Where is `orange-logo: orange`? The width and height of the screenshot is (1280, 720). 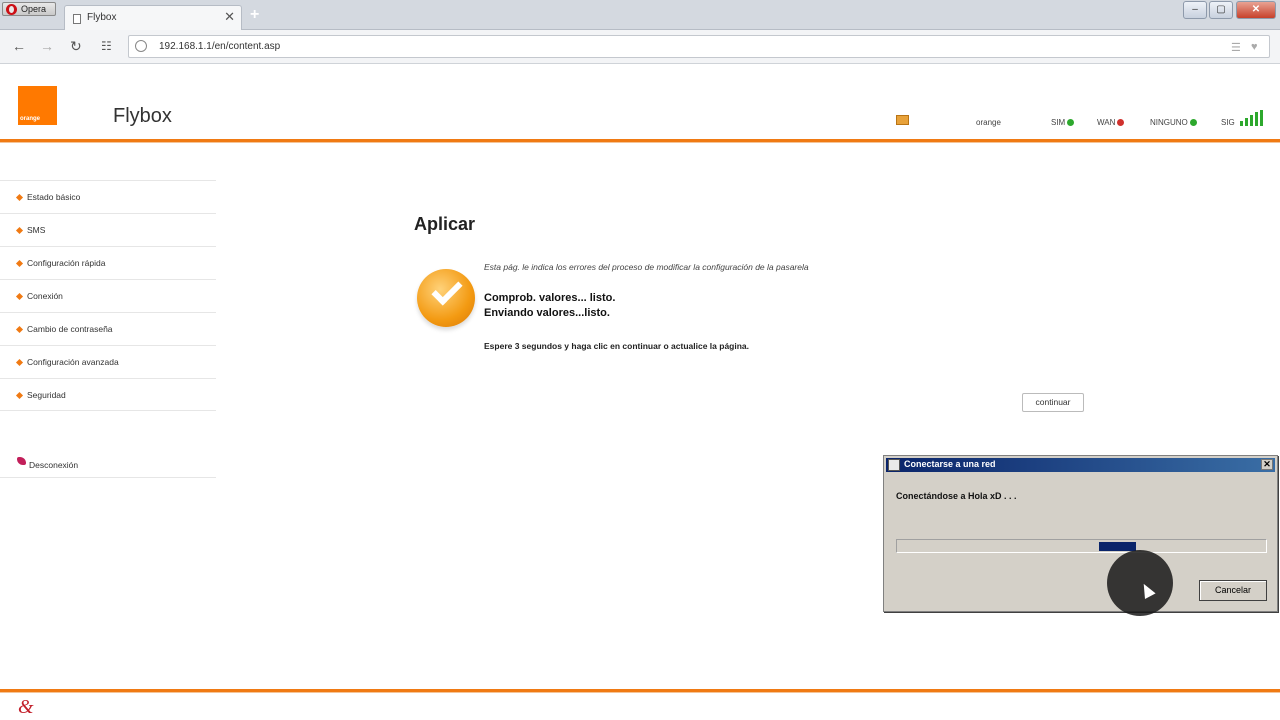 orange-logo: orange is located at coordinates (37, 105).